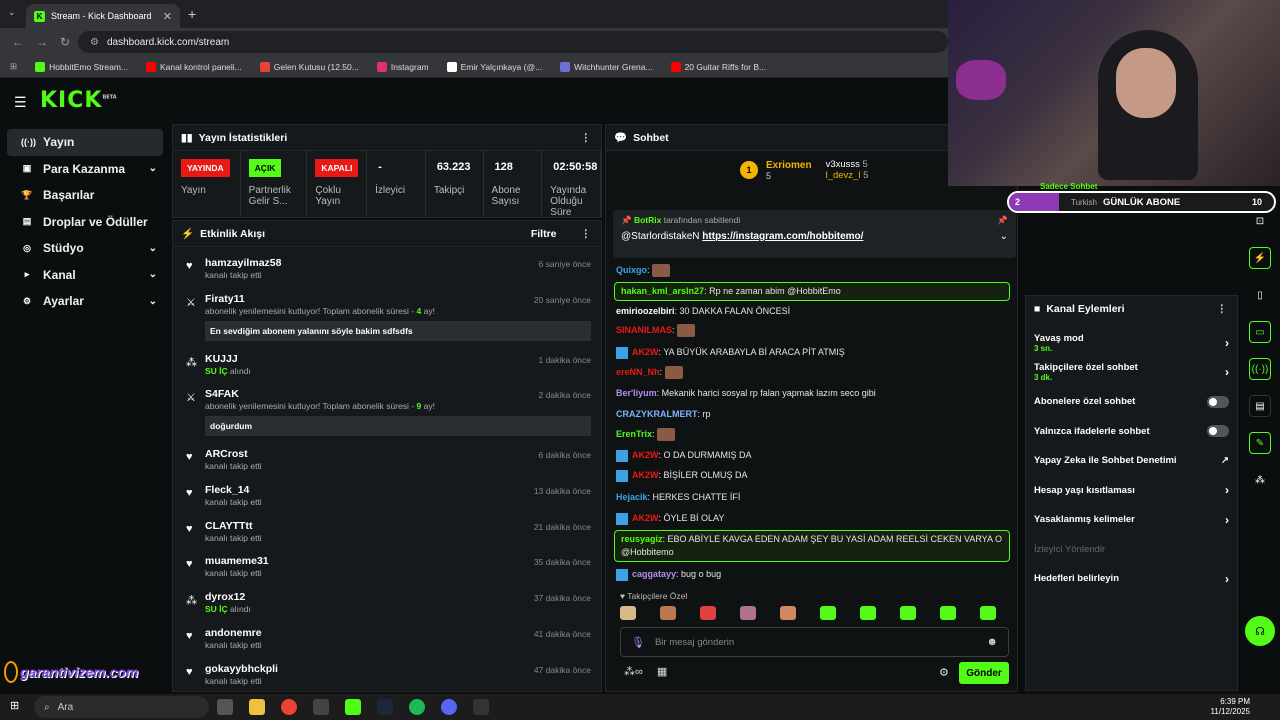 The width and height of the screenshot is (1280, 720). I want to click on taskbar-clock: 6:39 PM 11/12/2025, so click(1230, 707).